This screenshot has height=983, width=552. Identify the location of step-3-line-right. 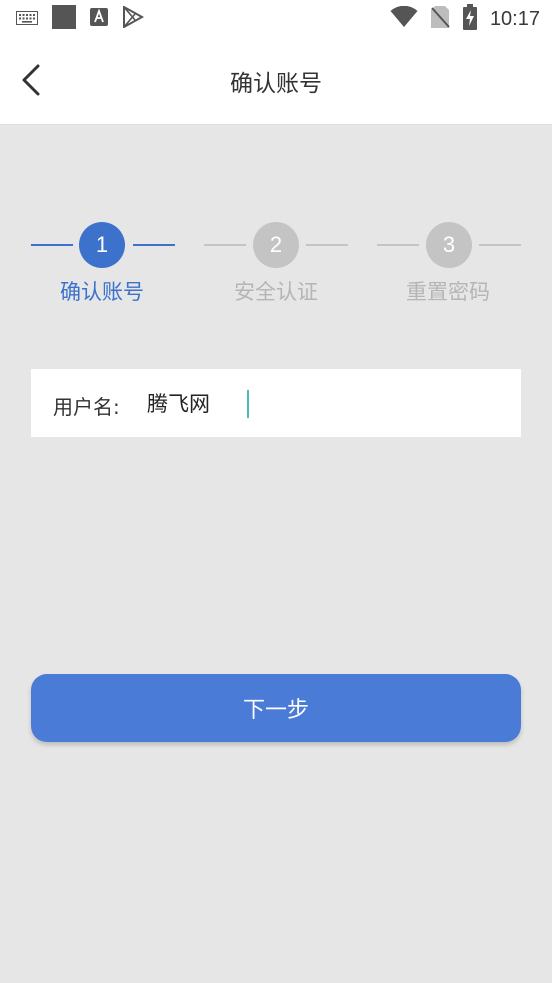
(500, 245).